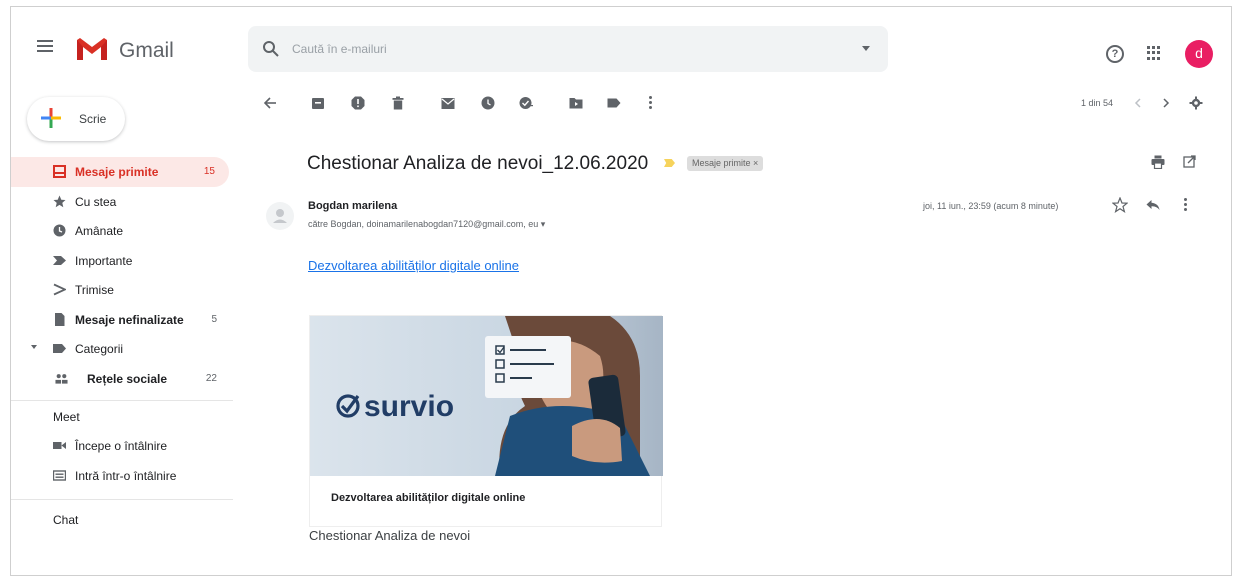 The image size is (1235, 579). I want to click on expand-caret-icon, so click(34, 347).